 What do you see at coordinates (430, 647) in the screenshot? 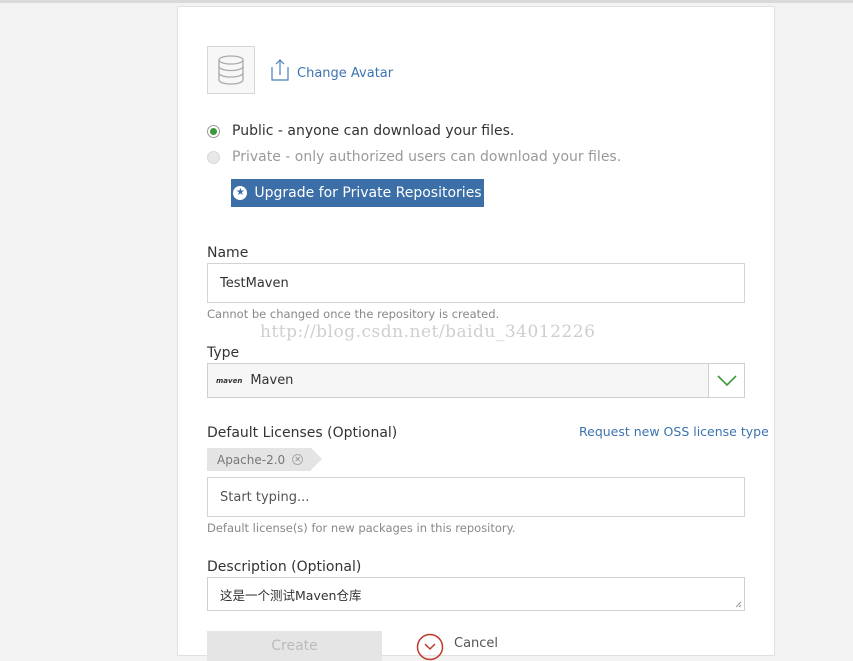
I see `cancel-icon` at bounding box center [430, 647].